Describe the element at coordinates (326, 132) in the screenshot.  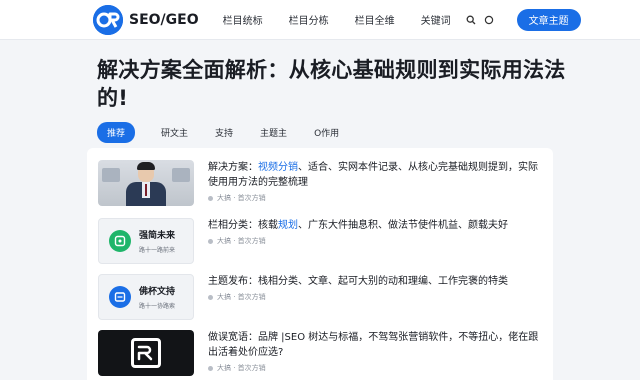
I see `tab-5: O作用` at that location.